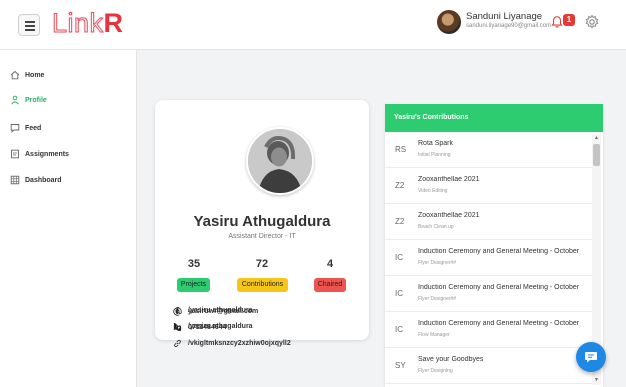 The width and height of the screenshot is (626, 387). Describe the element at coordinates (435, 371) in the screenshot. I see `item-subtitle: Flyer Designing` at that location.